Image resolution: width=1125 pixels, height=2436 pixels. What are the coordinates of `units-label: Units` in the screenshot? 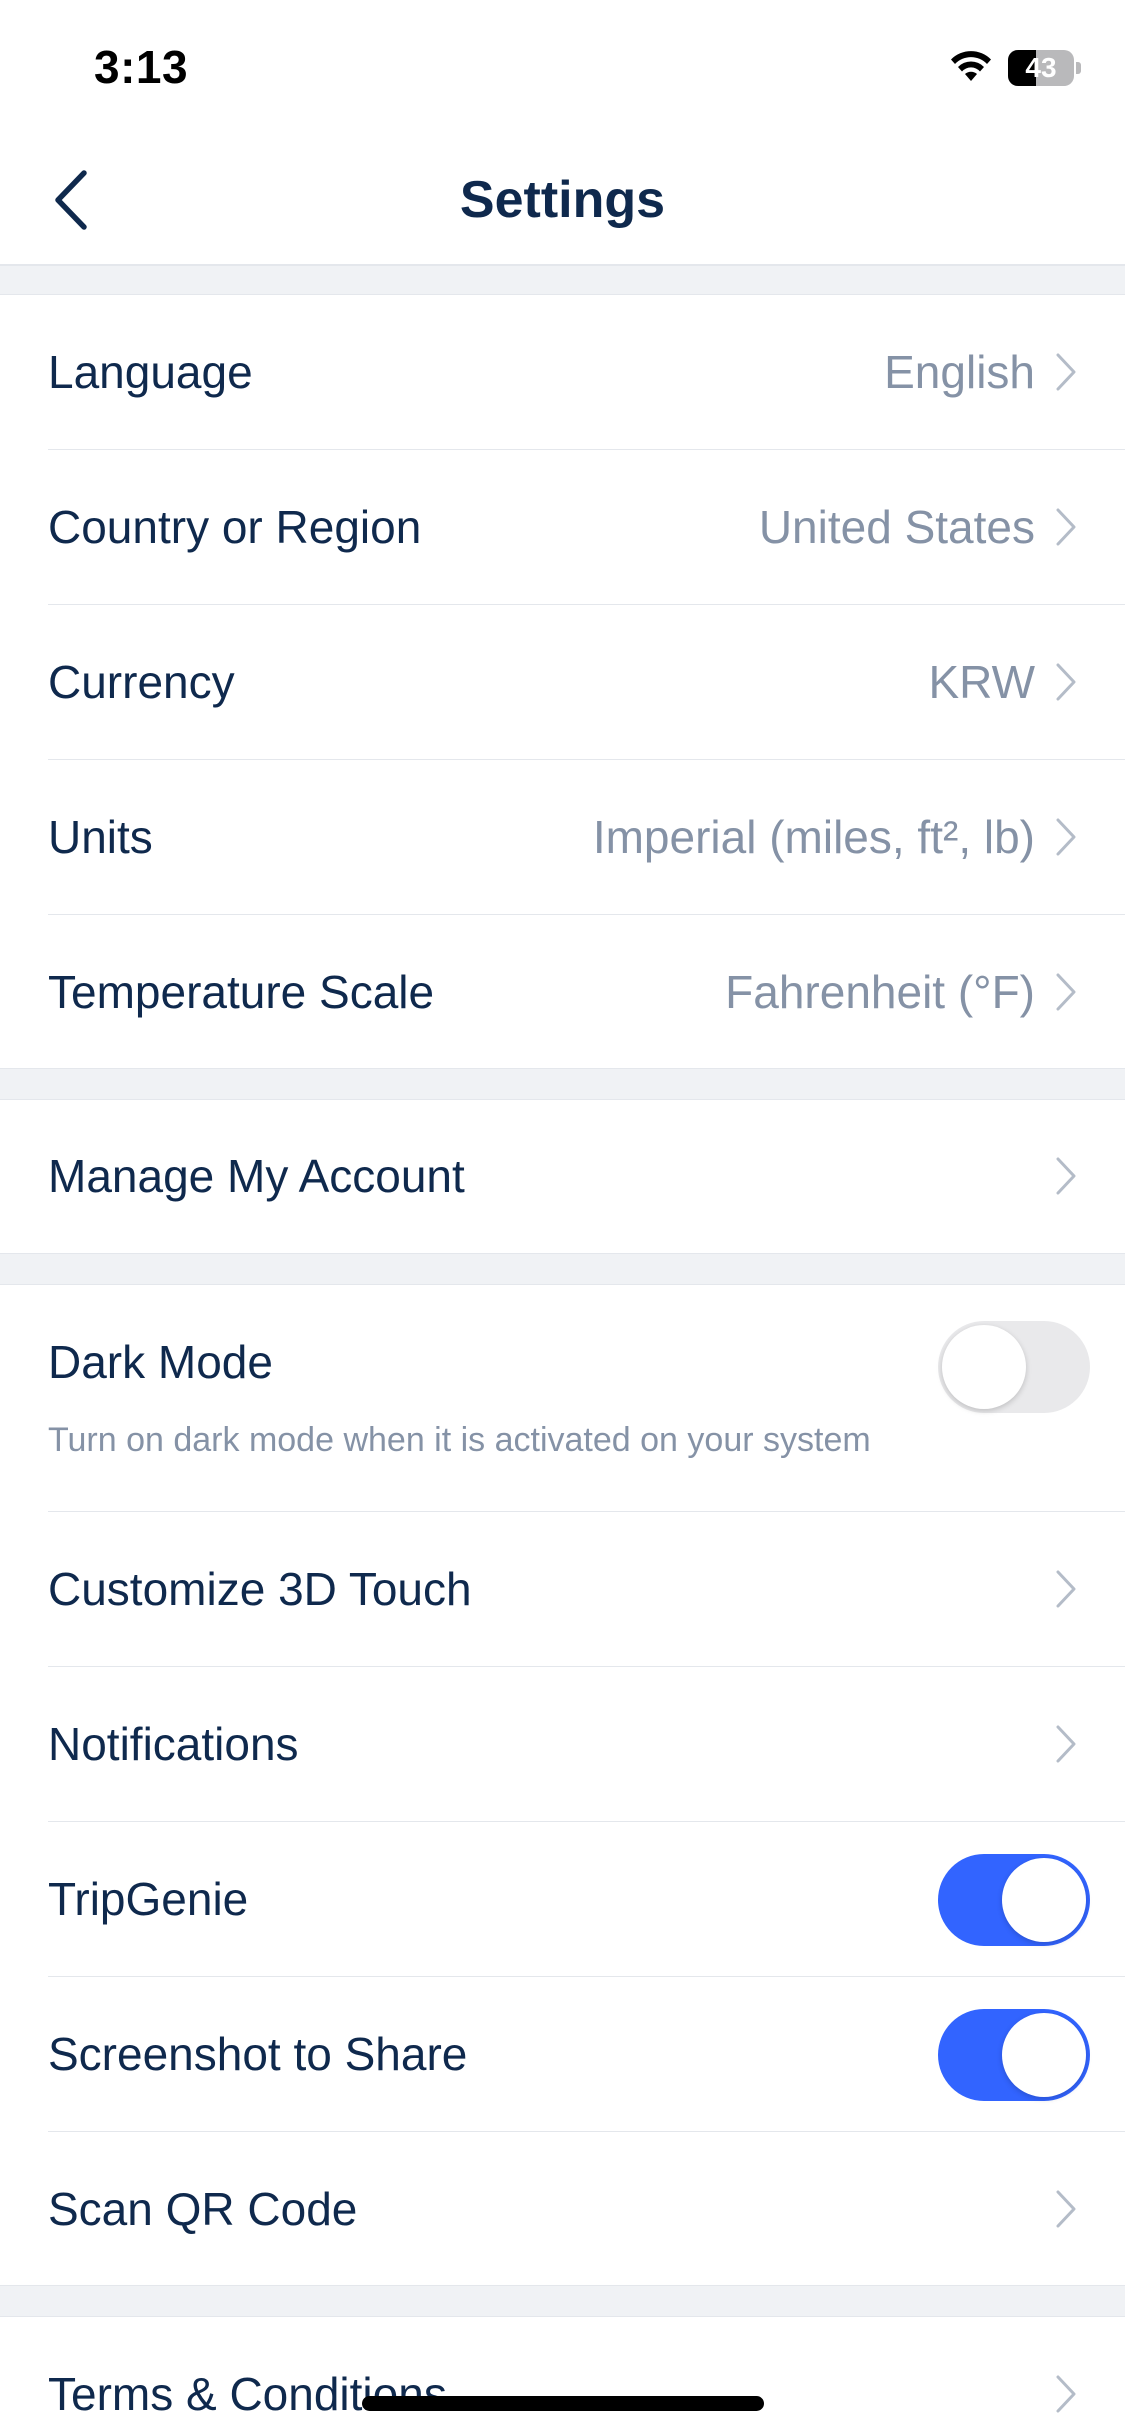 It's located at (100, 837).